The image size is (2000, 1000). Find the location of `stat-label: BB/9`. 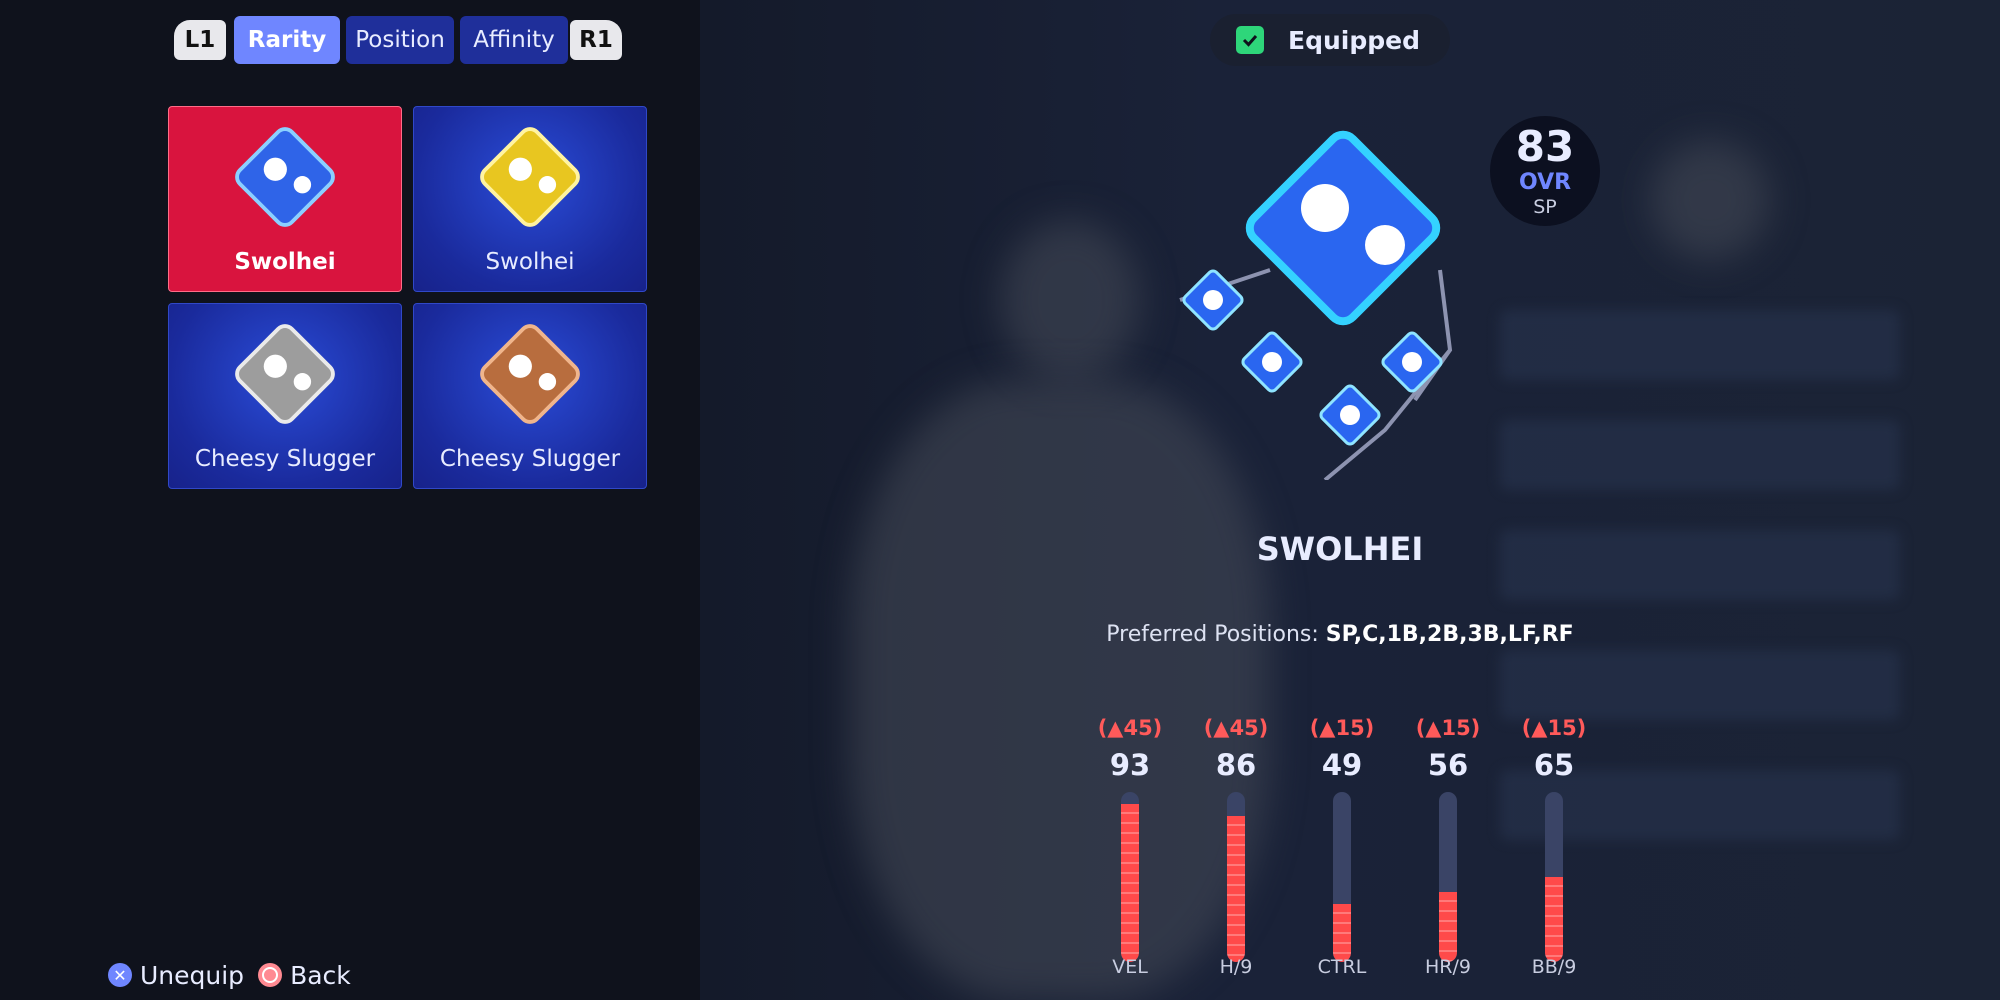

stat-label: BB/9 is located at coordinates (1554, 967).